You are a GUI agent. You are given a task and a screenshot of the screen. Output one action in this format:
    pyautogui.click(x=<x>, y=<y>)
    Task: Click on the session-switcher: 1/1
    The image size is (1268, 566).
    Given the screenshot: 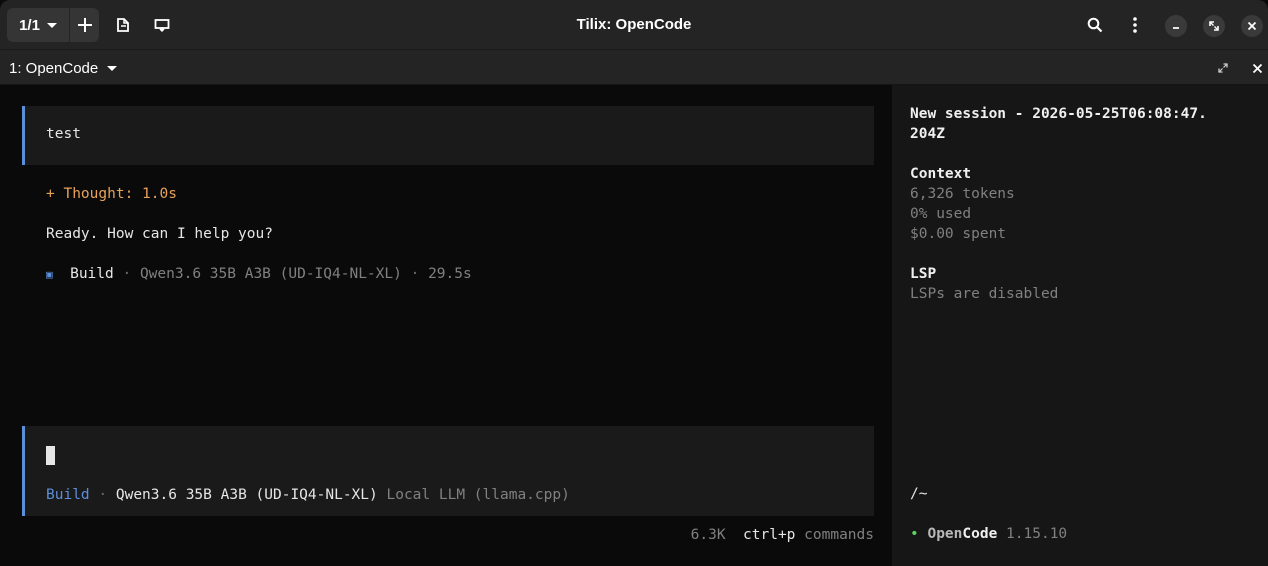 What is the action you would take?
    pyautogui.click(x=53, y=25)
    